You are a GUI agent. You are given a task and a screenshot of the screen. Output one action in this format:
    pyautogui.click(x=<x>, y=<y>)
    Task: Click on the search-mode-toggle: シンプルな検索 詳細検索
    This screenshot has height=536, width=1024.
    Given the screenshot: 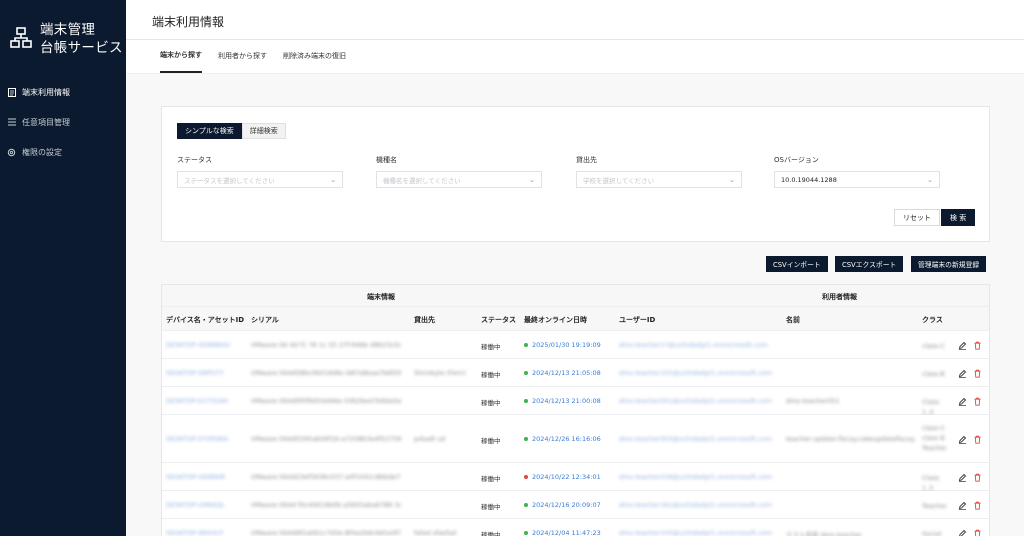 What is the action you would take?
    pyautogui.click(x=231, y=131)
    